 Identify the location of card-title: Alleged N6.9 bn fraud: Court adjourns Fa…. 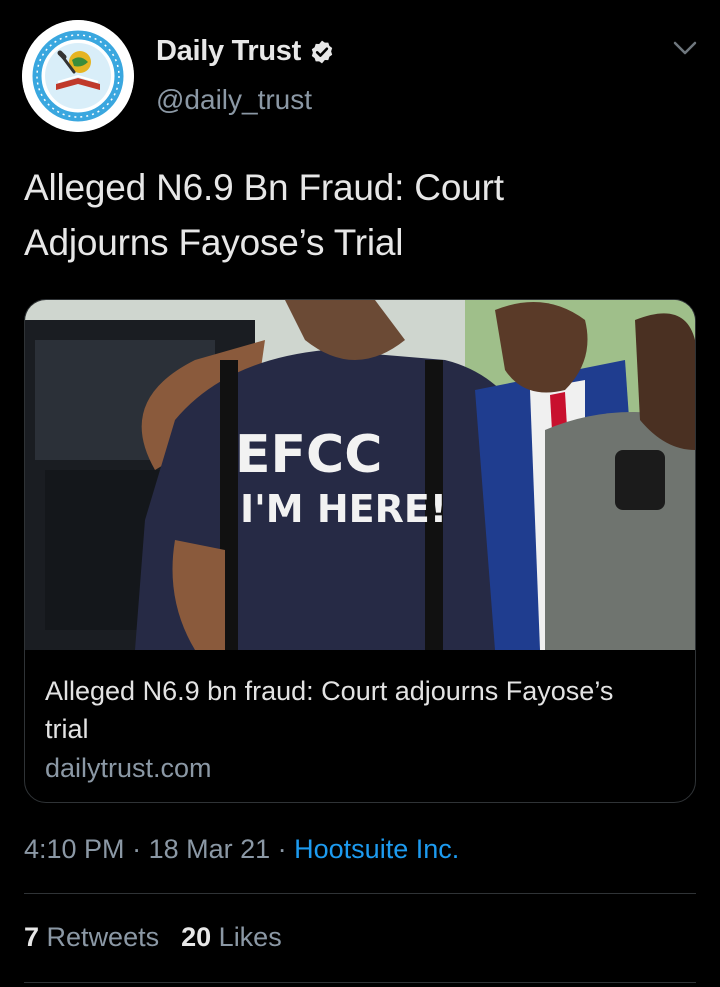
(360, 710).